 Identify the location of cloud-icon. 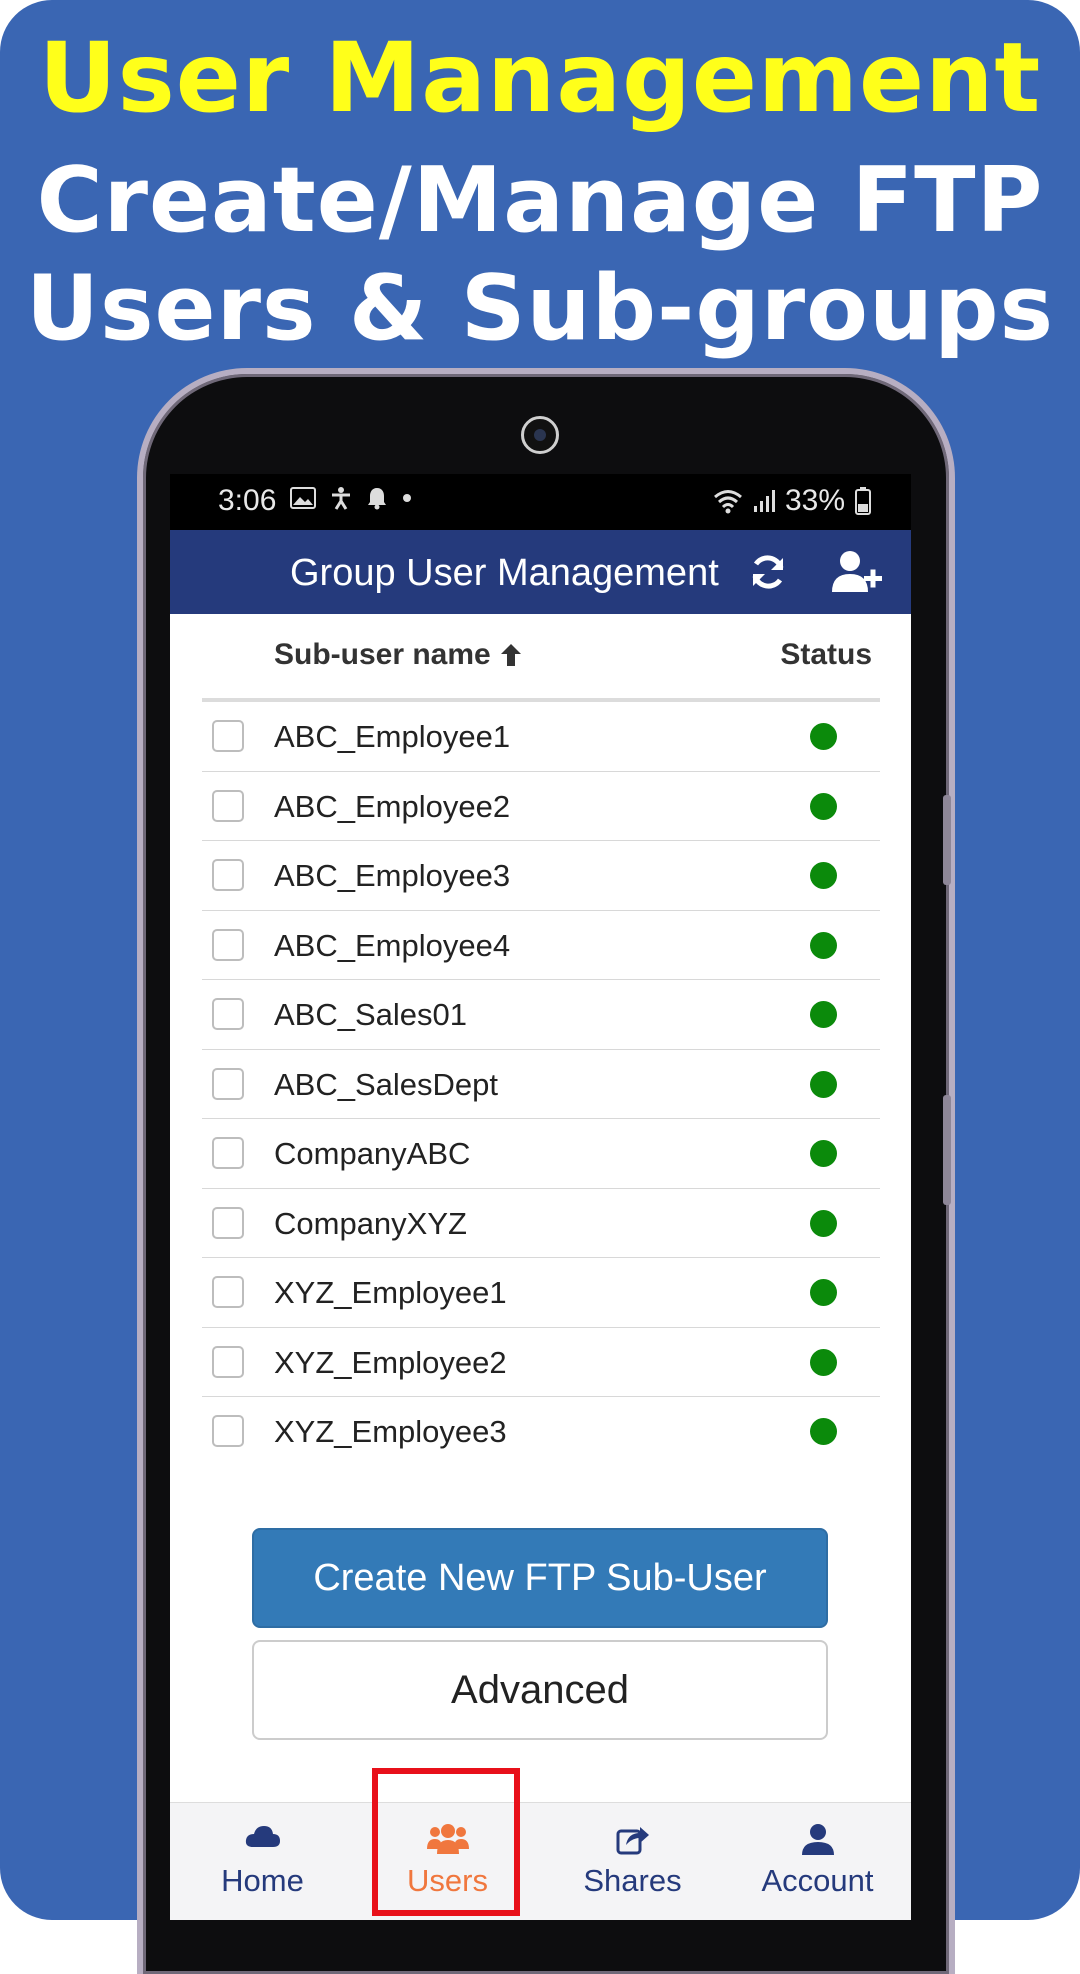
(262, 1836).